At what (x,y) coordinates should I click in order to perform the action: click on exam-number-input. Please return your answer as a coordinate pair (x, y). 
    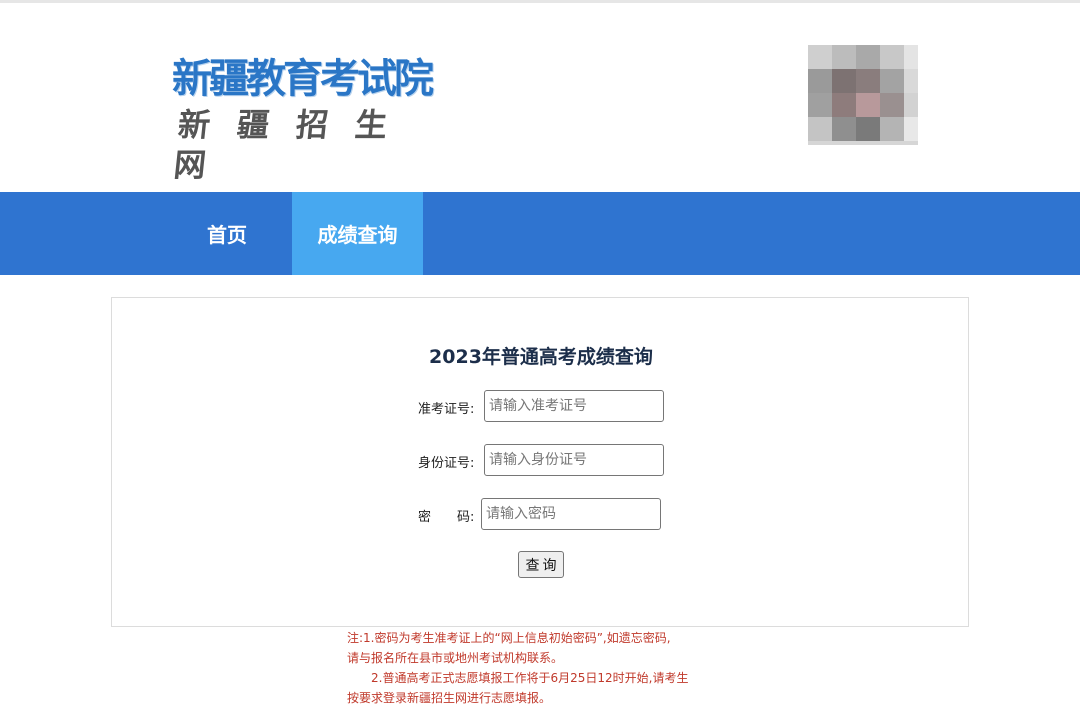
    Looking at the image, I should click on (574, 406).